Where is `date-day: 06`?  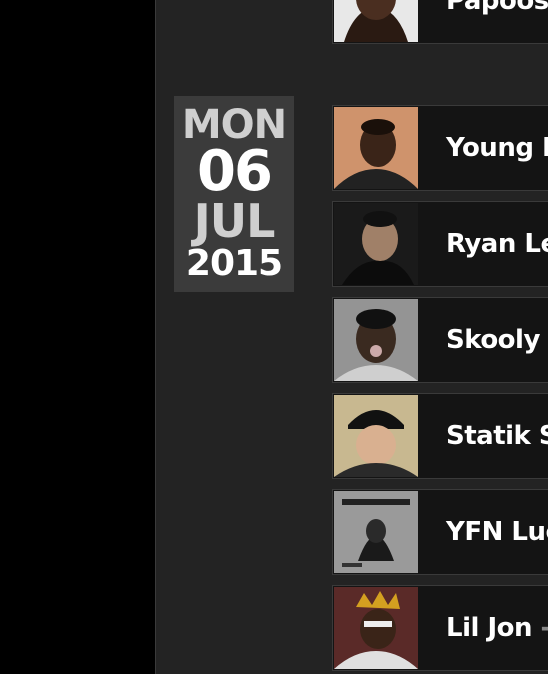
date-day: 06 is located at coordinates (235, 171).